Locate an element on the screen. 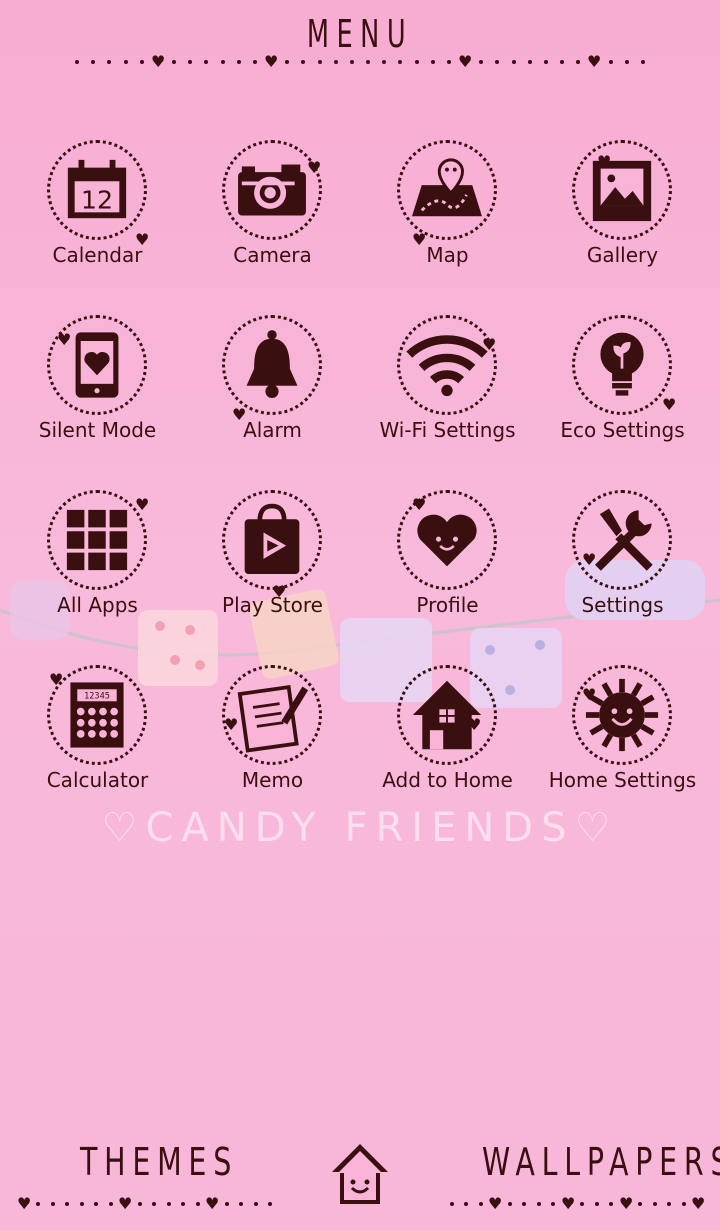  app-shortcut-camera: ♥ Camera is located at coordinates (272, 217).